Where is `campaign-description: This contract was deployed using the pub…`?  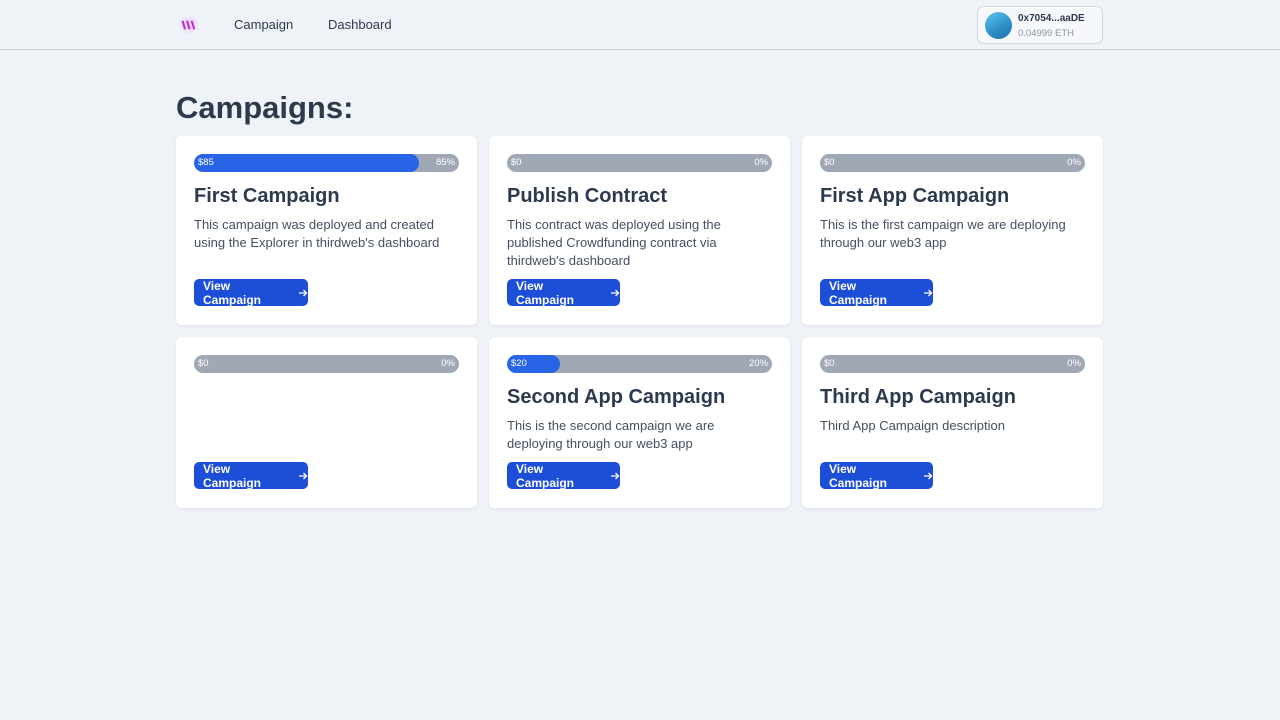
campaign-description: This contract was deployed using the pub… is located at coordinates (614, 242).